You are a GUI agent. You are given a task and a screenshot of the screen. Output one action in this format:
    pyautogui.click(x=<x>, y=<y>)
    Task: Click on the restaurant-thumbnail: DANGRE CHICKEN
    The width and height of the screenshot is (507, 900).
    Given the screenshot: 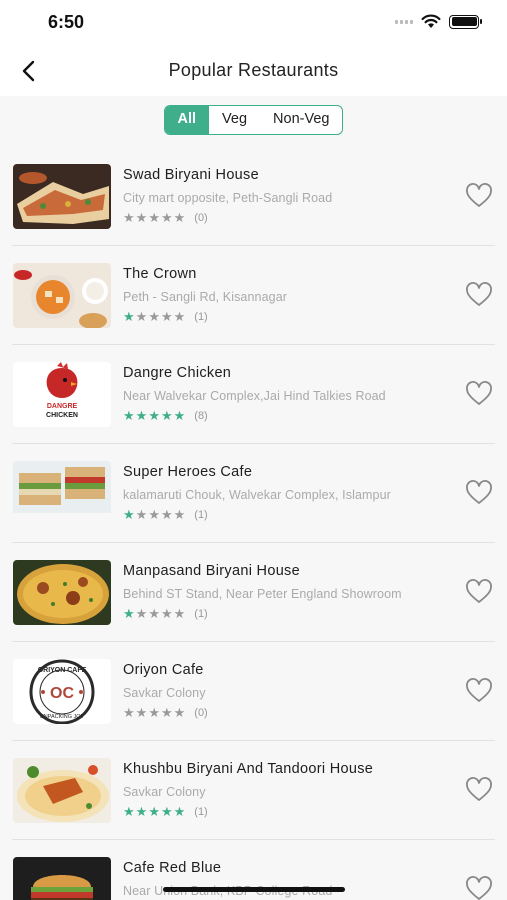 What is the action you would take?
    pyautogui.click(x=62, y=394)
    